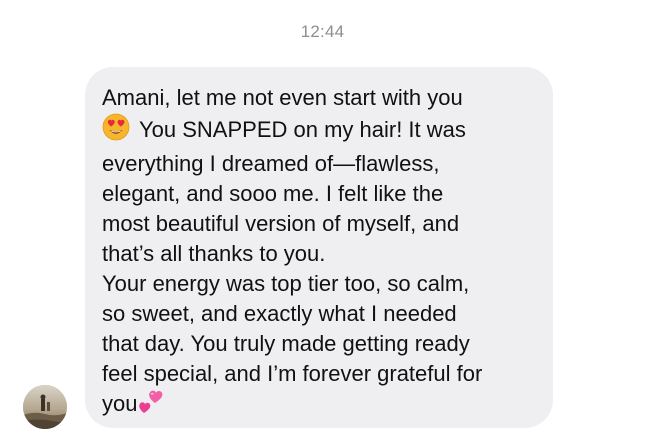 This screenshot has height=443, width=645. What do you see at coordinates (153, 407) in the screenshot?
I see `two-hearts-emoji-icon` at bounding box center [153, 407].